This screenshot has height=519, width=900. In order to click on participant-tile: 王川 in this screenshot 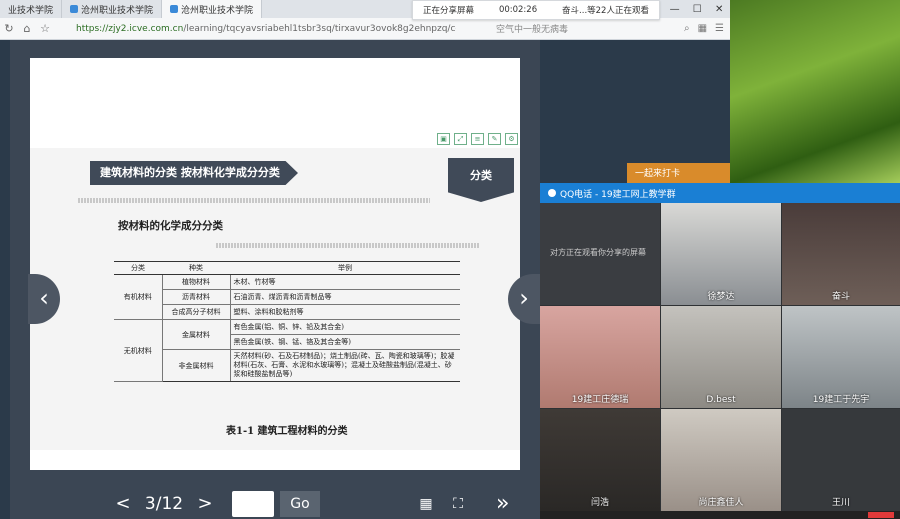, I will do `click(841, 460)`.